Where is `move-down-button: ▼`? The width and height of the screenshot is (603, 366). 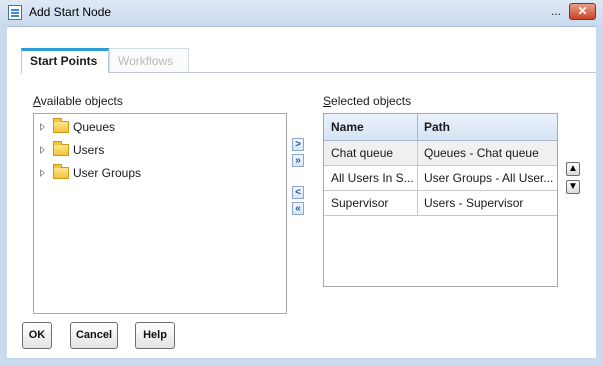
move-down-button: ▼ is located at coordinates (573, 187).